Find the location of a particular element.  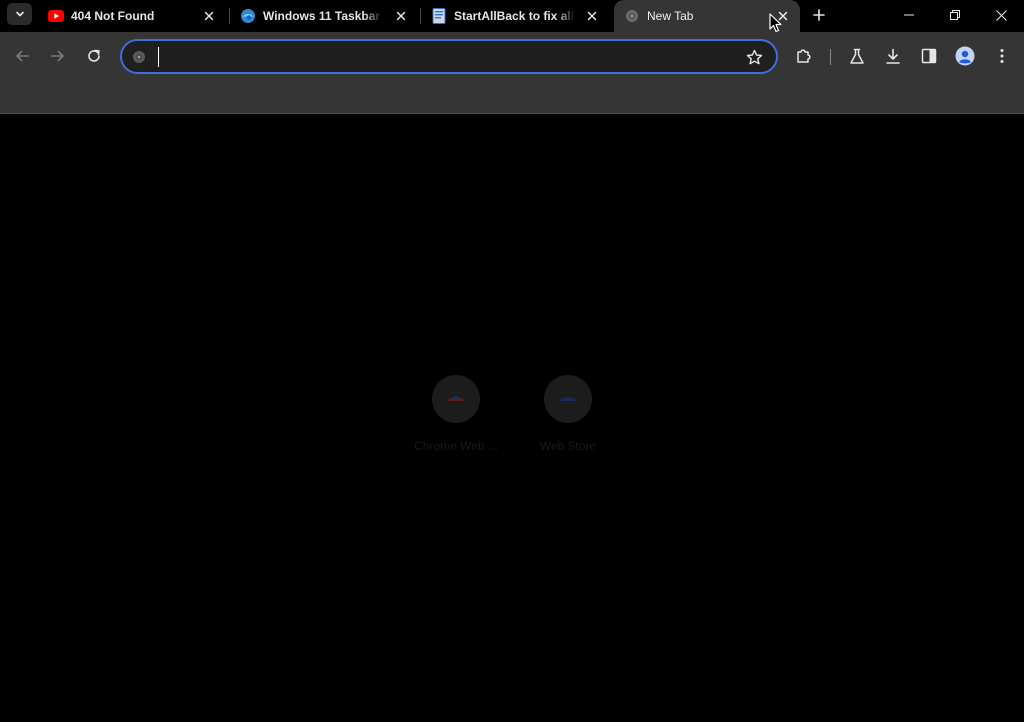

tab-search-button is located at coordinates (19, 14).